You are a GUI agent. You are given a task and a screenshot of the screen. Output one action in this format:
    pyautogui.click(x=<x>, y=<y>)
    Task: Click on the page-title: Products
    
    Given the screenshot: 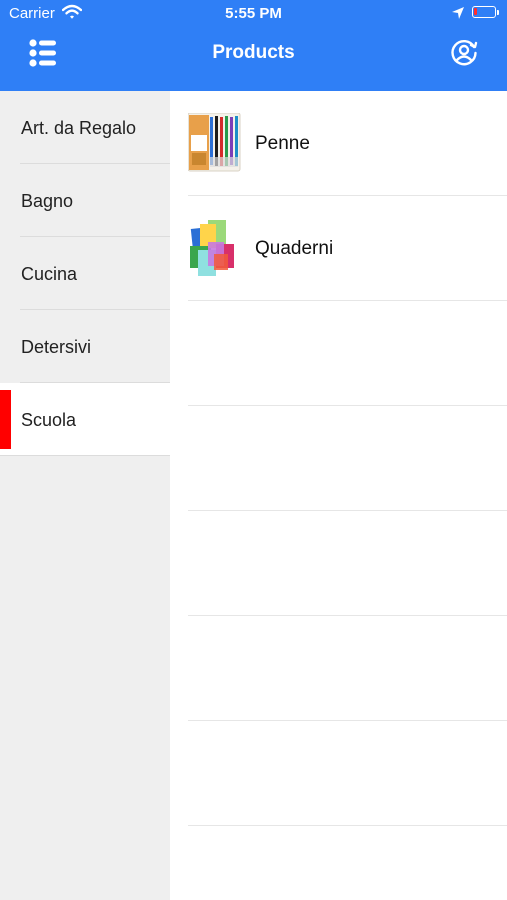 What is the action you would take?
    pyautogui.click(x=253, y=52)
    